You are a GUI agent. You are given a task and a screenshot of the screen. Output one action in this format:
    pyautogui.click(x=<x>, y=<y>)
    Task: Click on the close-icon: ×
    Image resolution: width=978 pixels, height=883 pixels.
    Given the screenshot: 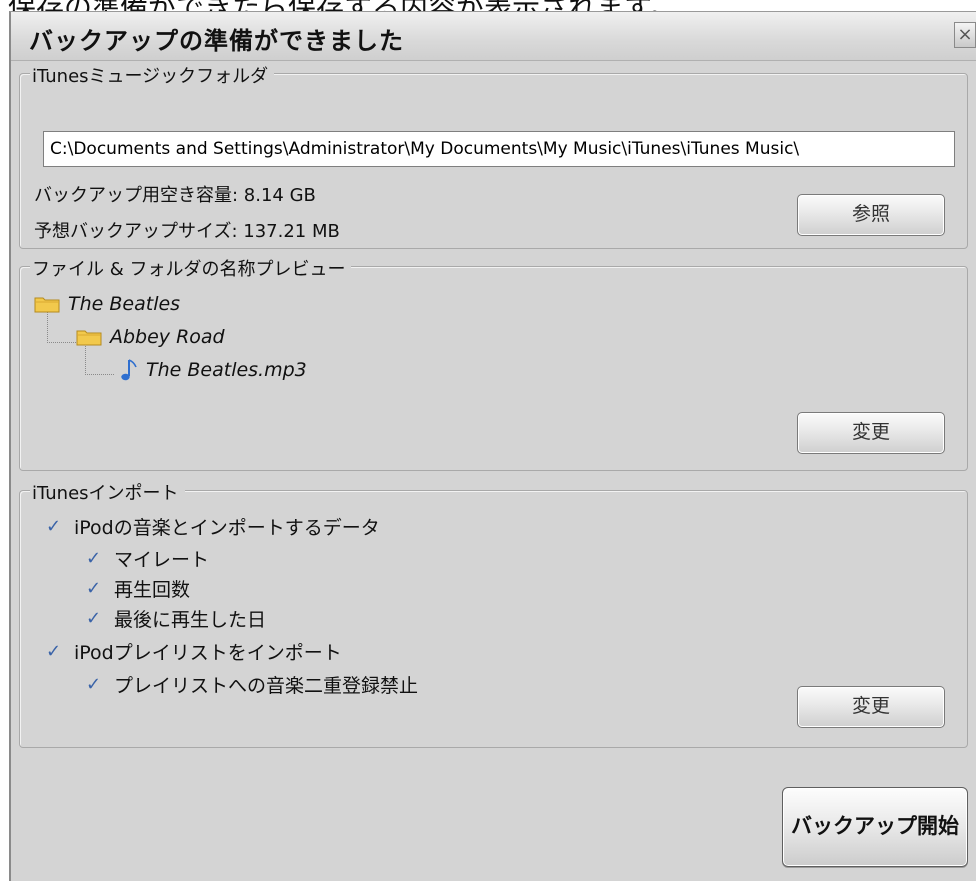 What is the action you would take?
    pyautogui.click(x=965, y=34)
    